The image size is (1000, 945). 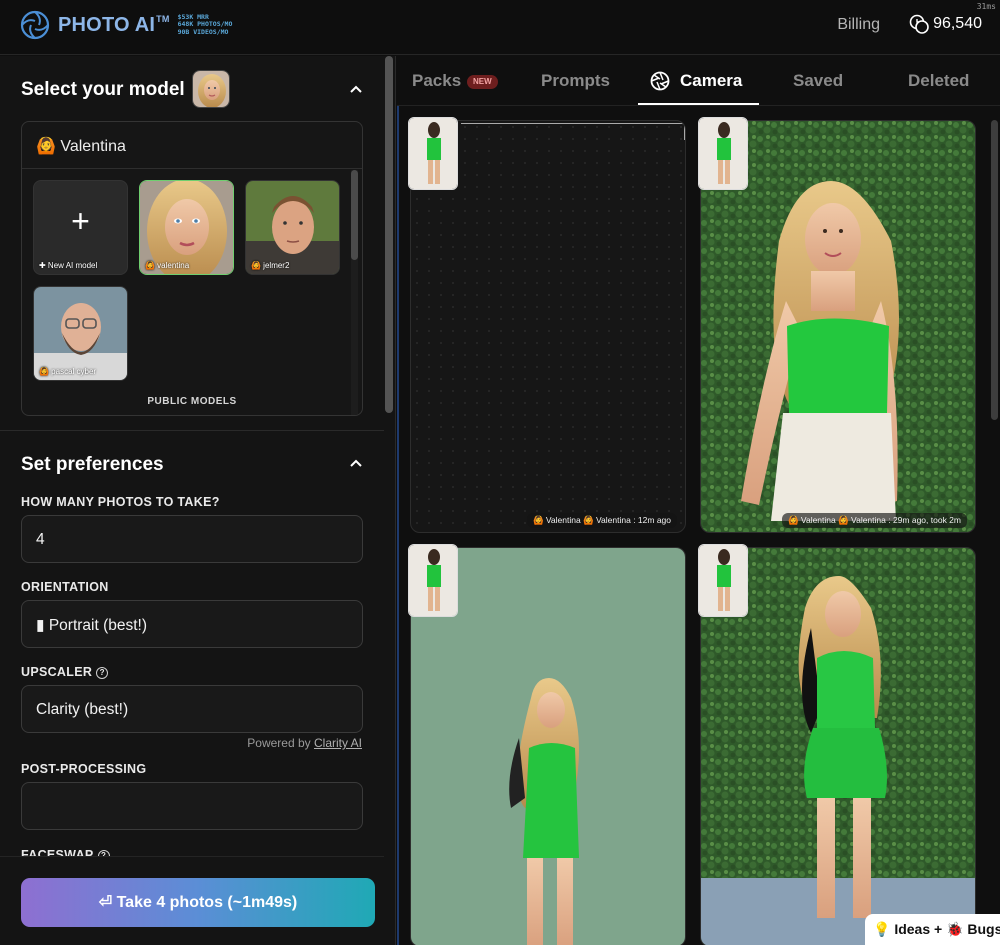 I want to click on selected-model-name: 🙆 Valentina, so click(x=192, y=145).